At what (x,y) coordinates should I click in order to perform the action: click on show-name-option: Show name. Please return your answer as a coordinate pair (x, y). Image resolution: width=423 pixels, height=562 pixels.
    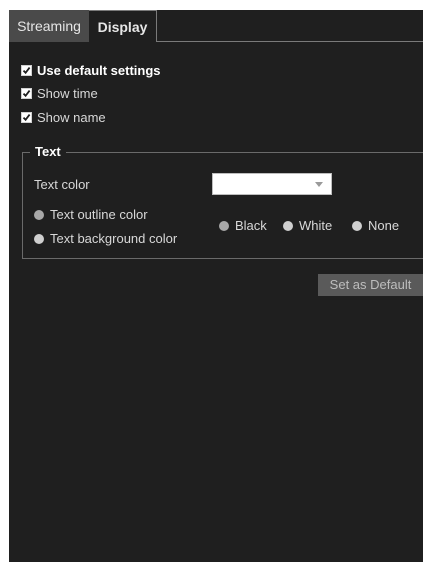
    Looking at the image, I should click on (63, 117).